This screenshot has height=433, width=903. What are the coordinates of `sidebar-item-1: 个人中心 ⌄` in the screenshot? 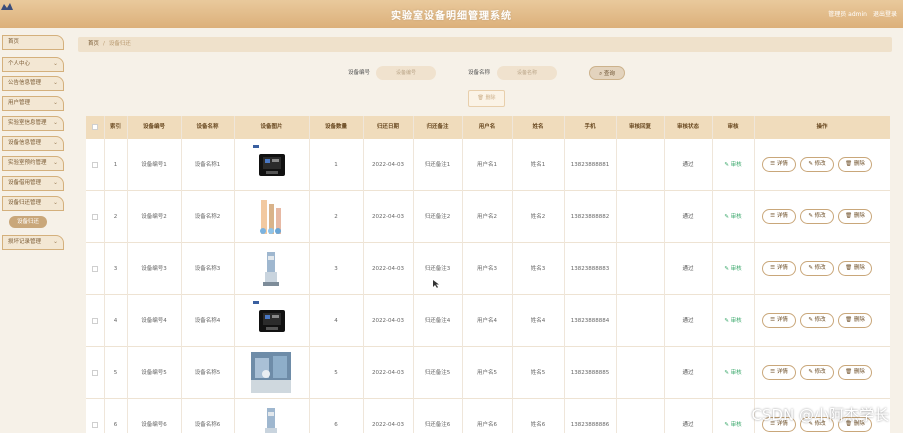 It's located at (33, 64).